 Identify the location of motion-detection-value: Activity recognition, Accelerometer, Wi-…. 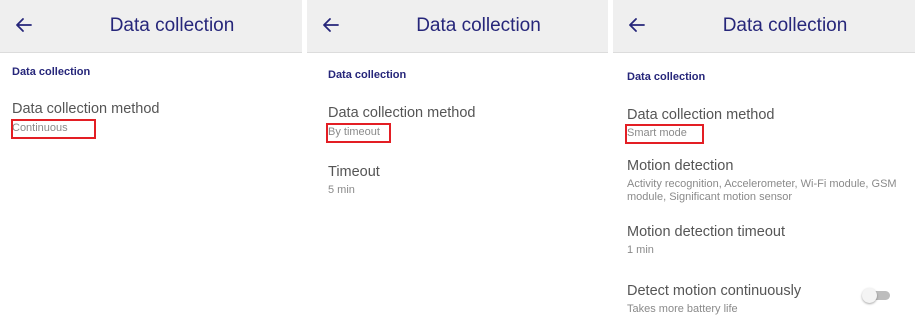
(762, 190).